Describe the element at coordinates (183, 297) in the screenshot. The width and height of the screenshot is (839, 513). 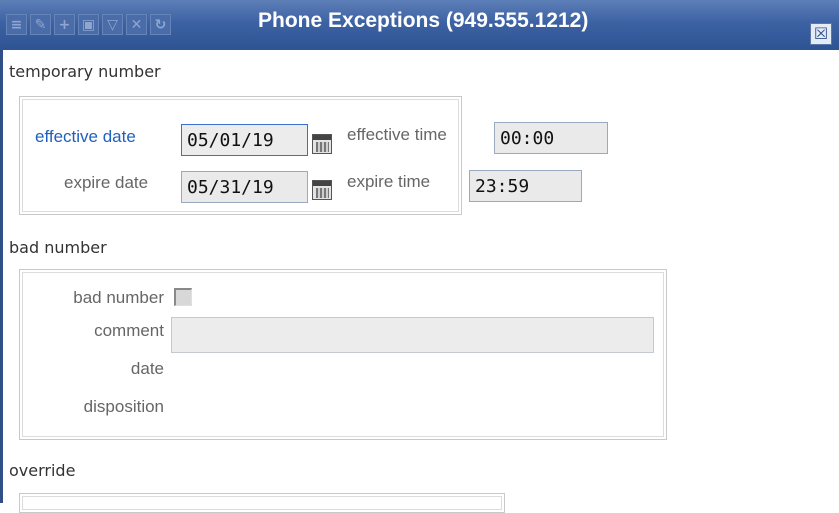
I see `bad-number-checkbox` at that location.